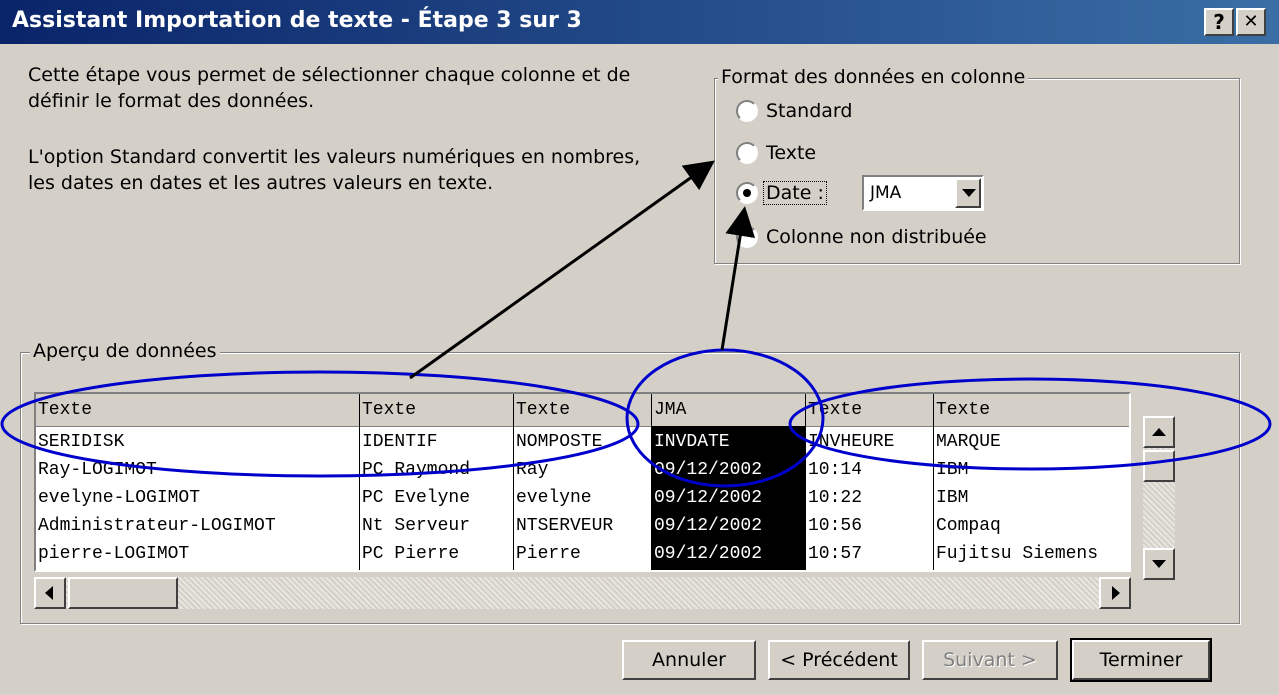  Describe the element at coordinates (835, 554) in the screenshot. I see `table-cell: 10:57` at that location.